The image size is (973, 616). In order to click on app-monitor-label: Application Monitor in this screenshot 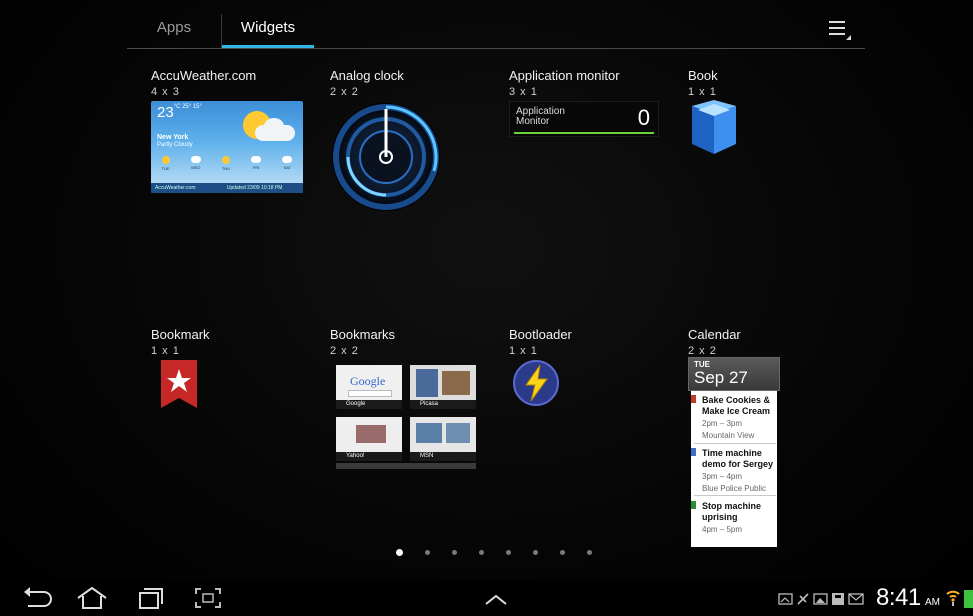, I will do `click(540, 116)`.